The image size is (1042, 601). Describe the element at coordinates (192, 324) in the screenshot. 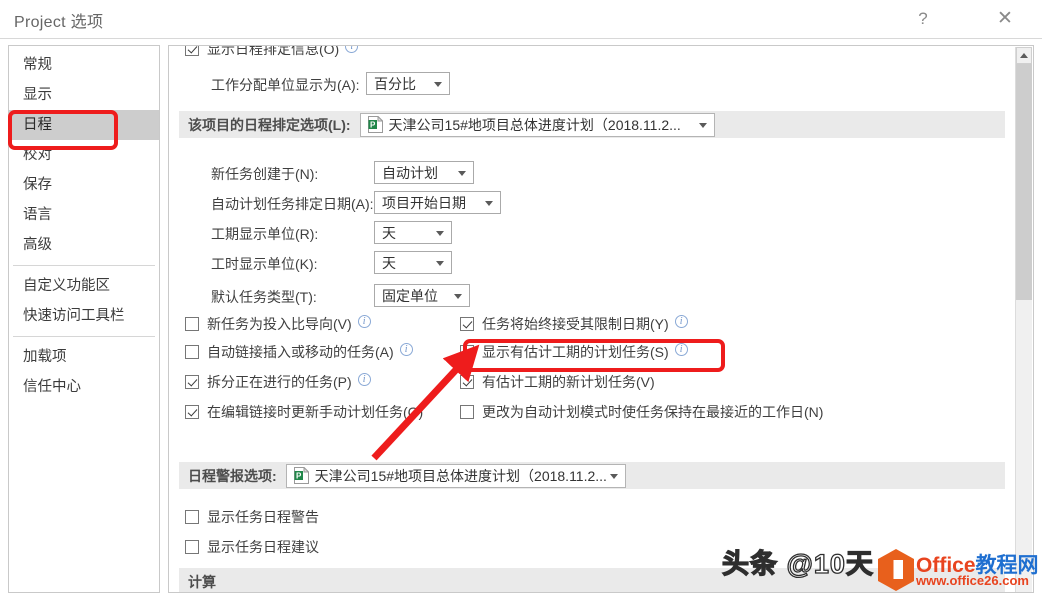

I see `checkbox-effort-driven` at that location.